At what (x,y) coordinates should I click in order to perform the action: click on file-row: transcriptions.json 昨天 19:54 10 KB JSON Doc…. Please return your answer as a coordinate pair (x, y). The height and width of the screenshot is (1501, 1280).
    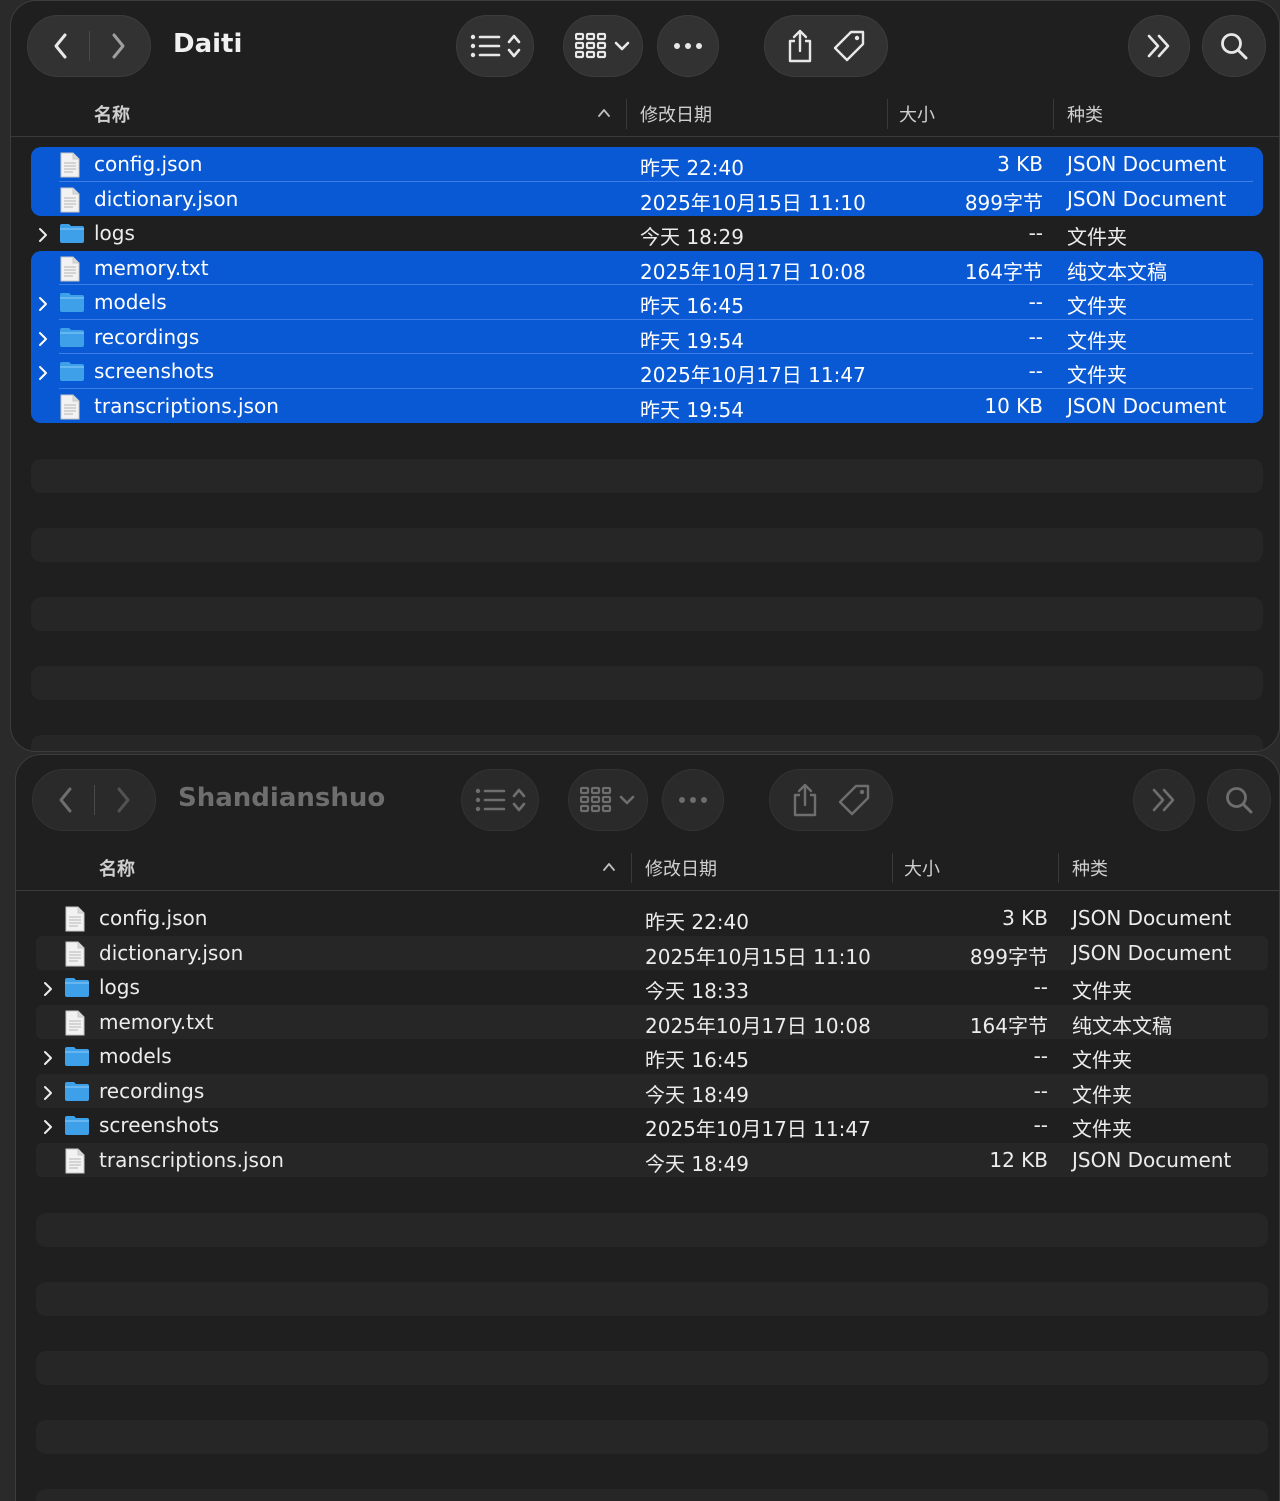
    Looking at the image, I should click on (647, 405).